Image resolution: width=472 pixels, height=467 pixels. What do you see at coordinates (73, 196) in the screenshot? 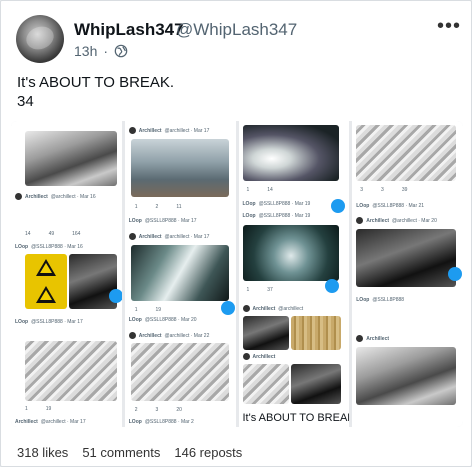
I see `mini-handle: @archillect · Mar 16` at bounding box center [73, 196].